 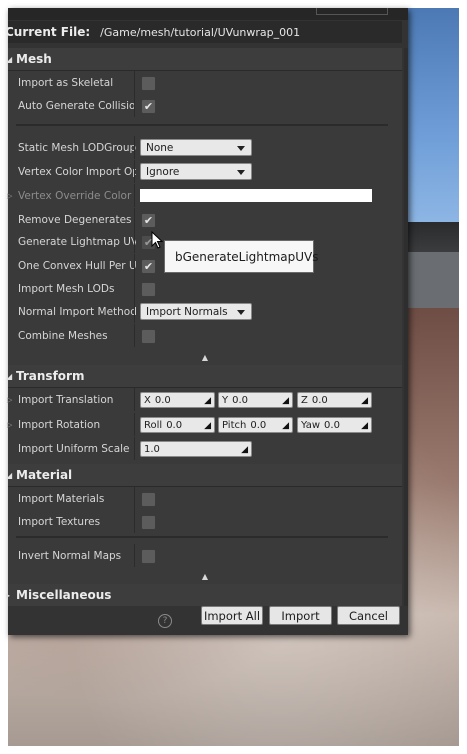 I want to click on checkbox-auto-generate-collision: ✔, so click(x=148, y=106).